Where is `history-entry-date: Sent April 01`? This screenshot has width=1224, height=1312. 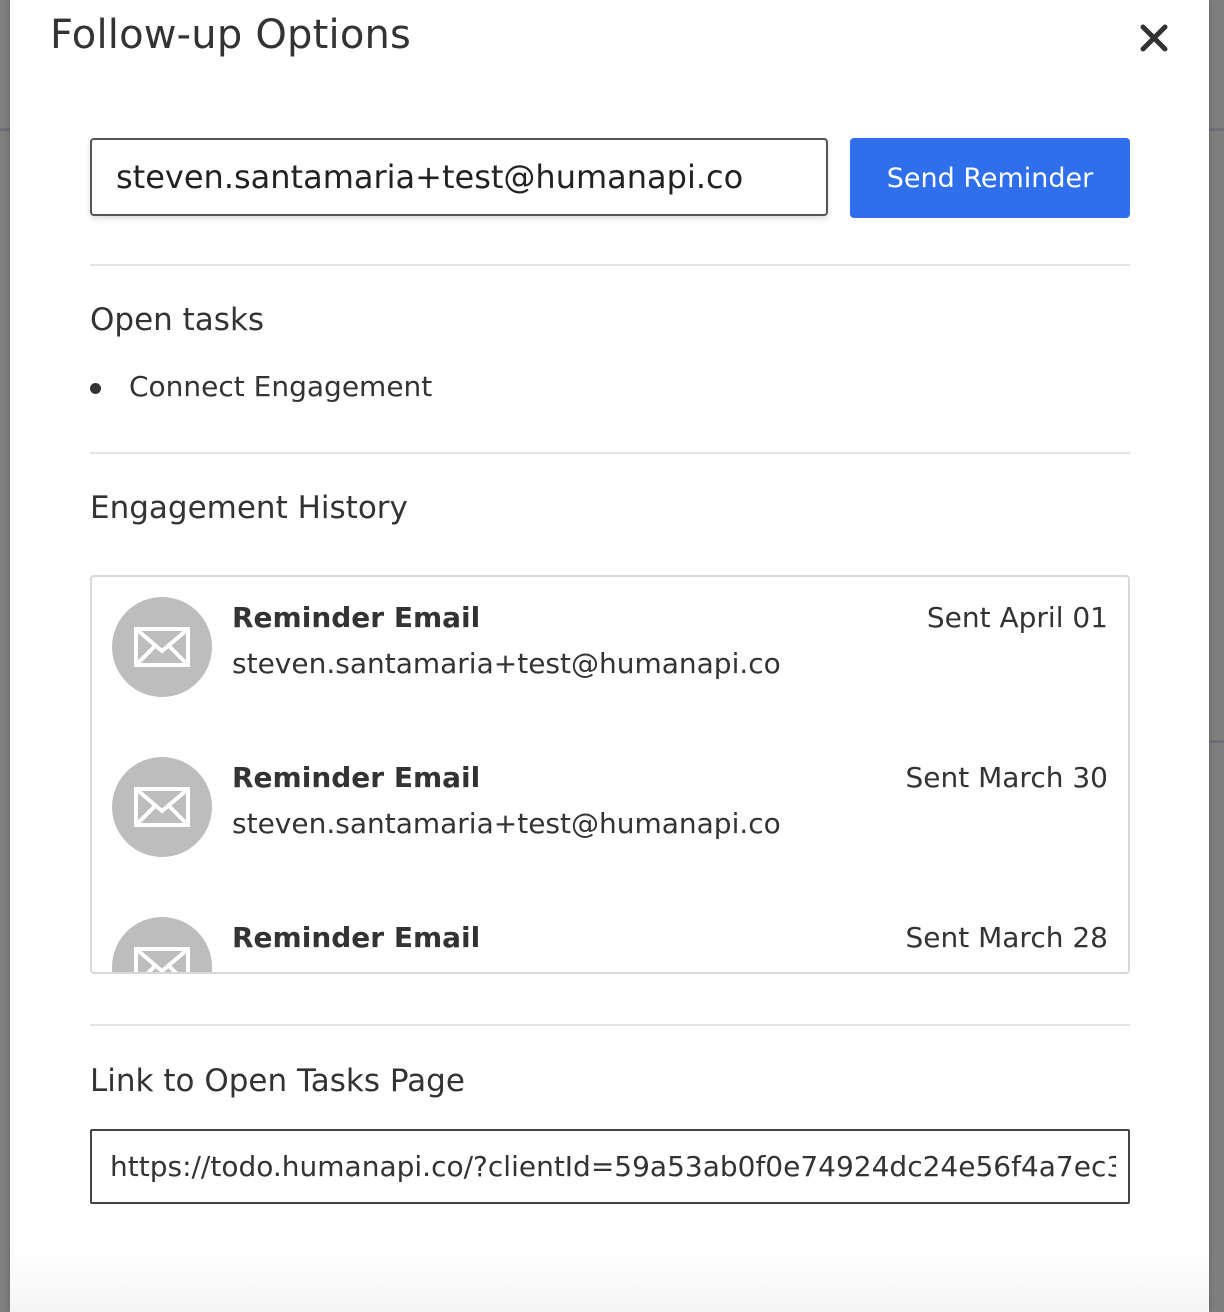 history-entry-date: Sent April 01 is located at coordinates (1017, 617).